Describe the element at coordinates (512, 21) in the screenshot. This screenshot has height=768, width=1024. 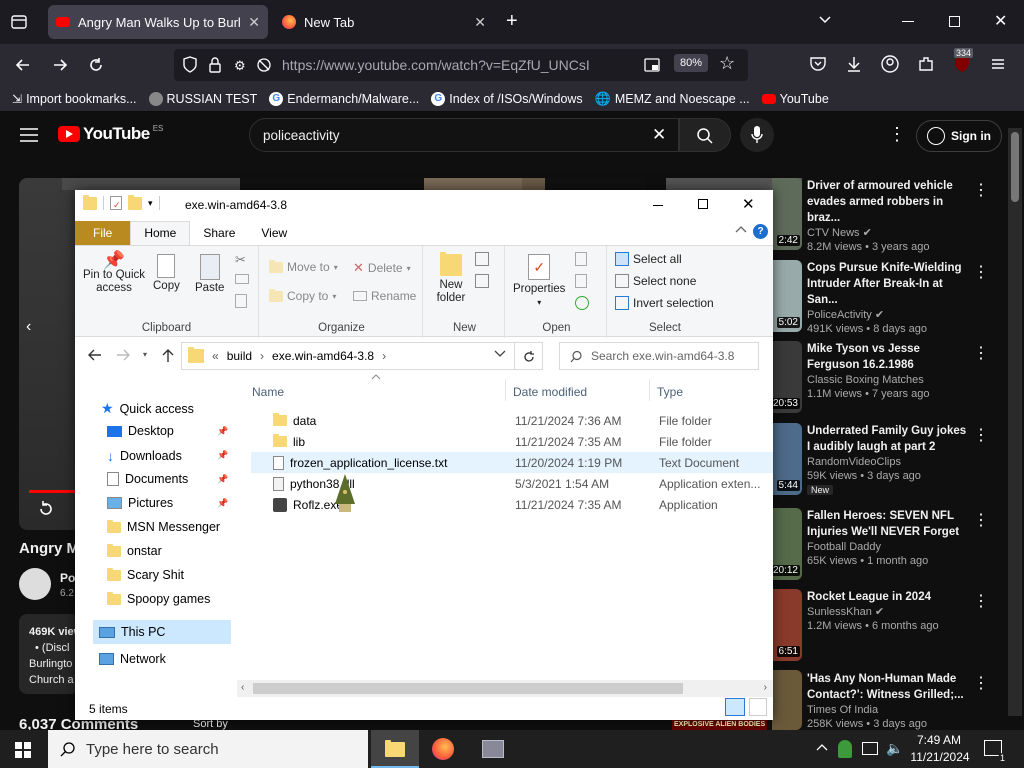
I see `new-tab-icon: +` at that location.